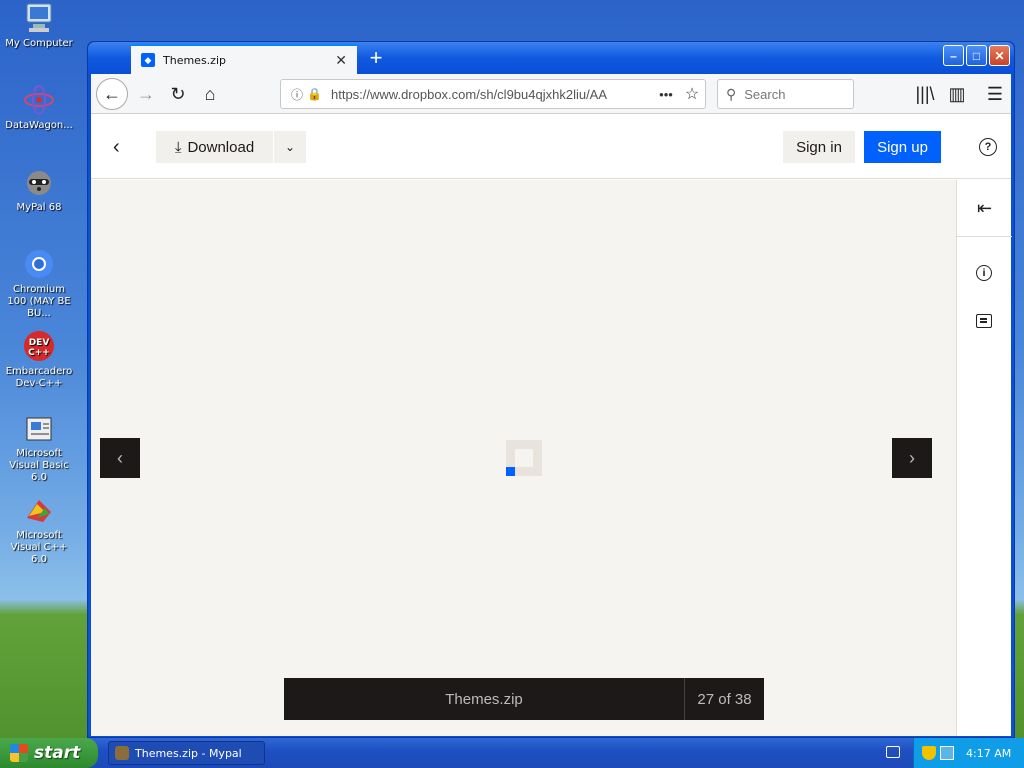 This screenshot has width=1024, height=768. I want to click on minimize-button: –, so click(953, 55).